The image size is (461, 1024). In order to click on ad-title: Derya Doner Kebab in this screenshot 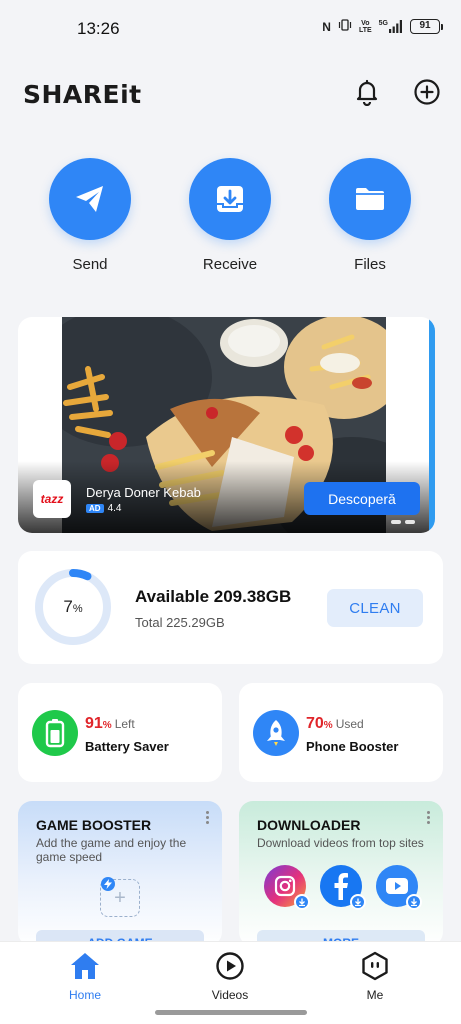, I will do `click(143, 492)`.